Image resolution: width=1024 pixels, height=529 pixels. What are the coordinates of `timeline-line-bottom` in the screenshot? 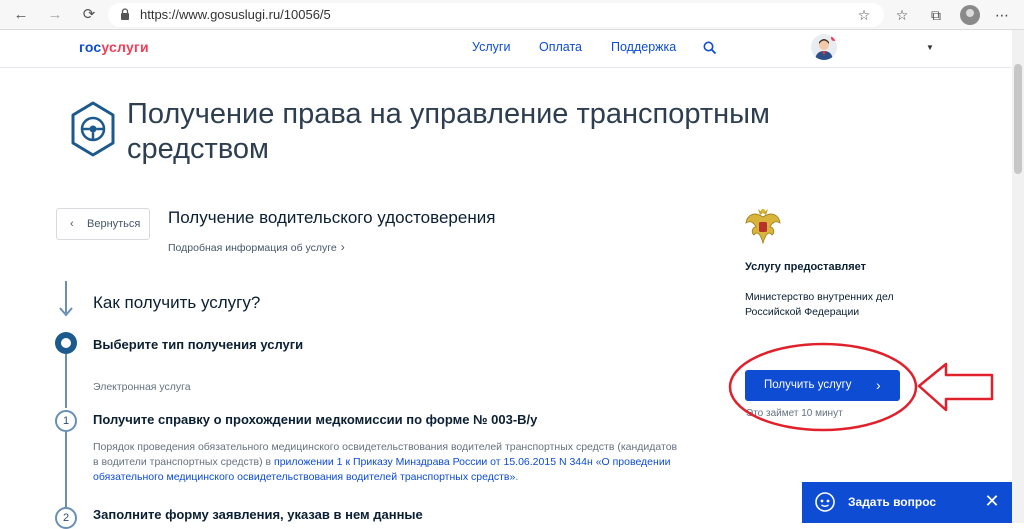 It's located at (66, 470).